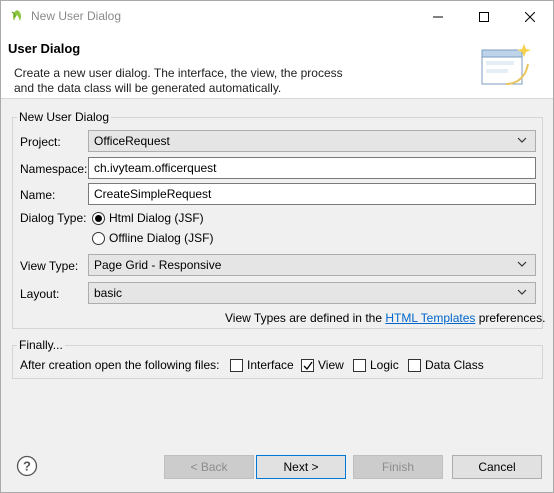 This screenshot has width=554, height=493. I want to click on radio-label: Offline Dialog (JSF), so click(161, 238).